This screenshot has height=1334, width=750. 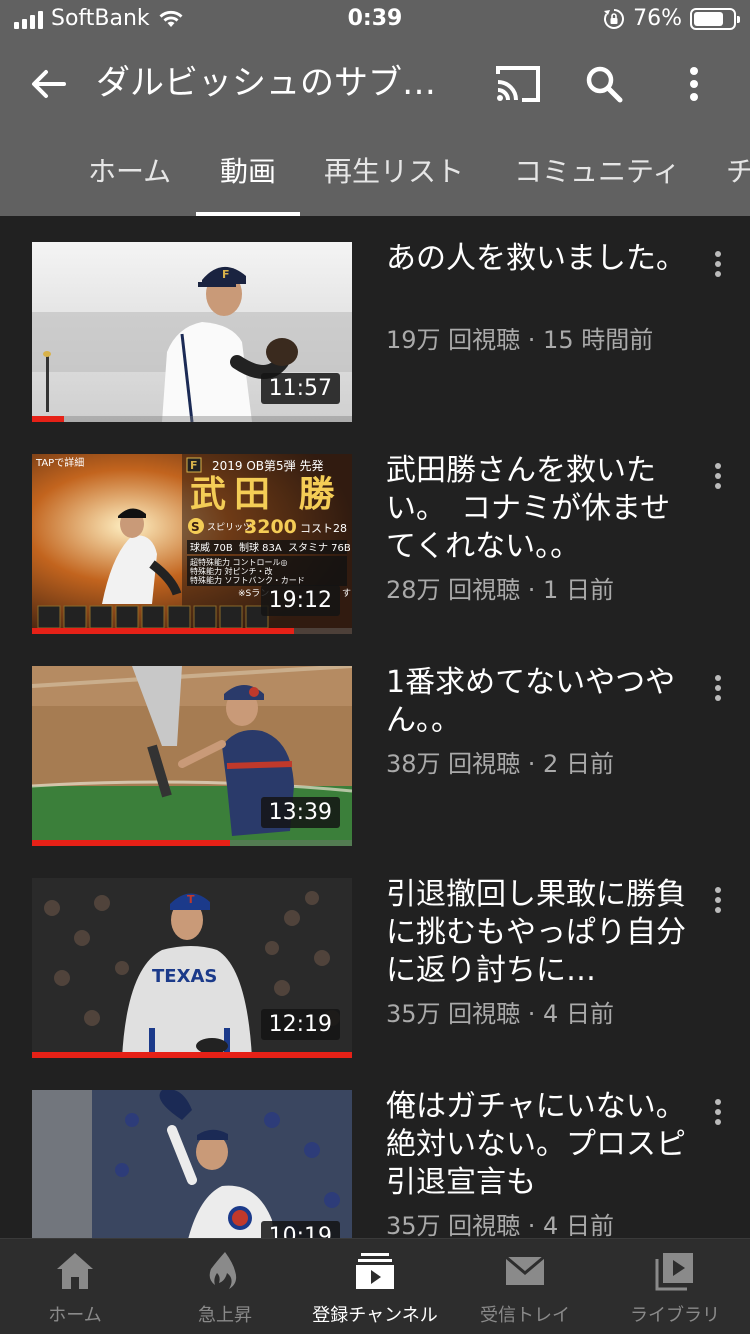 What do you see at coordinates (597, 170) in the screenshot?
I see `tab-community: コミュニティ` at bounding box center [597, 170].